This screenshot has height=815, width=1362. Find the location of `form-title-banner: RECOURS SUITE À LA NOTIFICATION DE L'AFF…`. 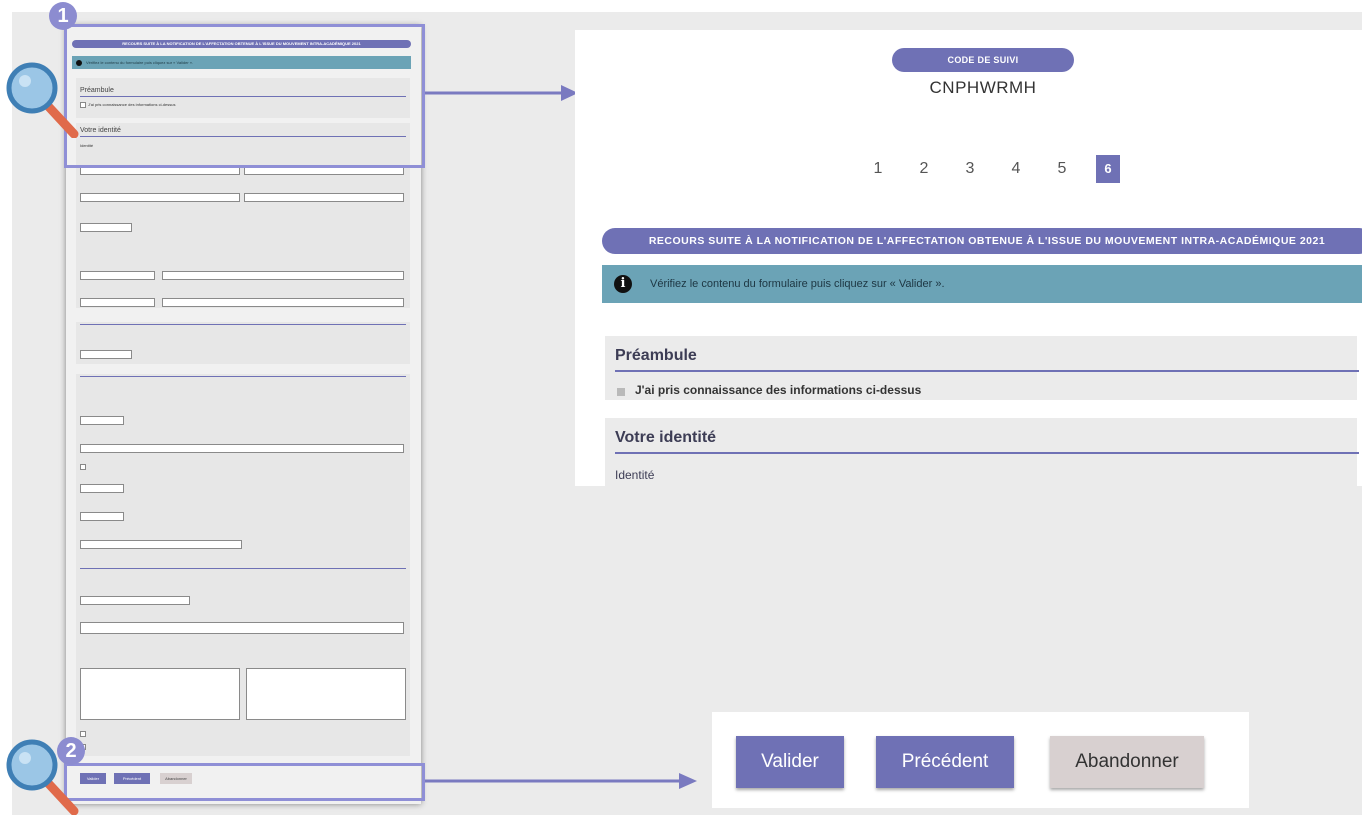

form-title-banner: RECOURS SUITE À LA NOTIFICATION DE L'AFF… is located at coordinates (982, 241).